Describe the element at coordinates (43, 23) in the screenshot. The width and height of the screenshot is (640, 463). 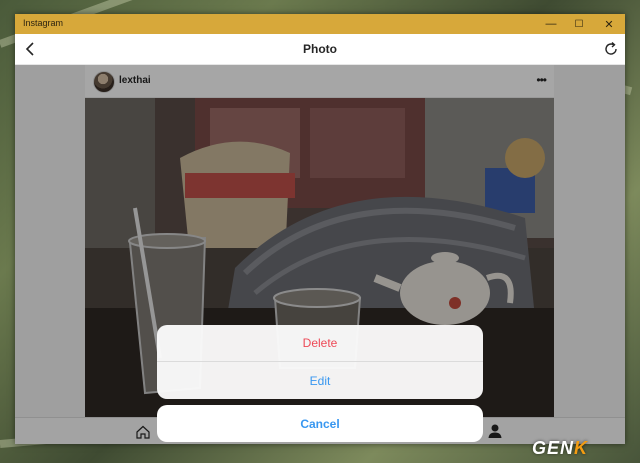
I see `window-title: Instagram` at that location.